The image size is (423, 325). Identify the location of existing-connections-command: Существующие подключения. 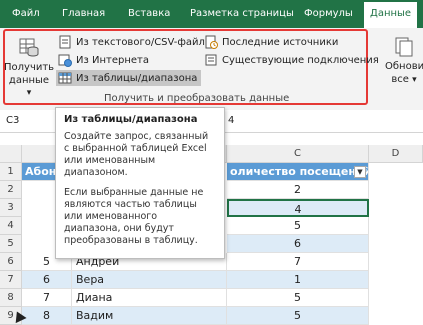
(291, 60).